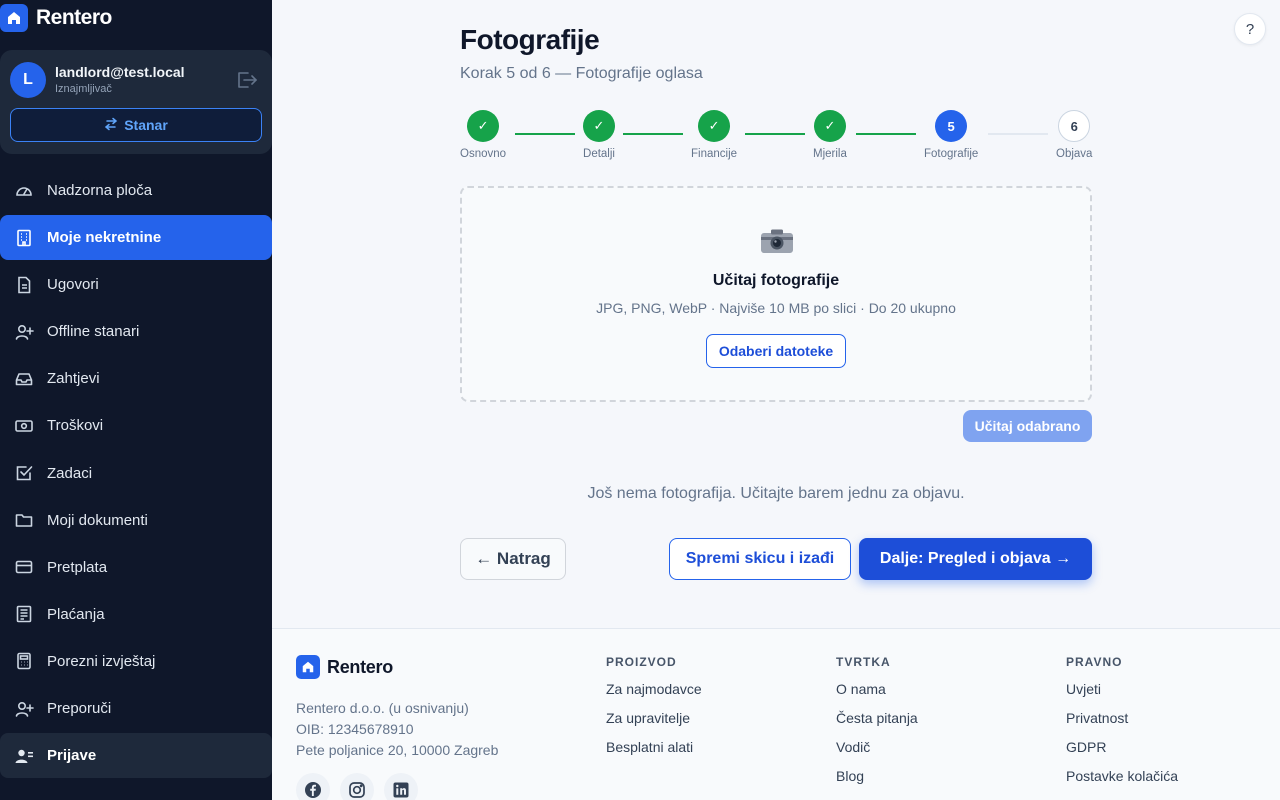  Describe the element at coordinates (1250, 29) in the screenshot. I see `help-button: ?` at that location.